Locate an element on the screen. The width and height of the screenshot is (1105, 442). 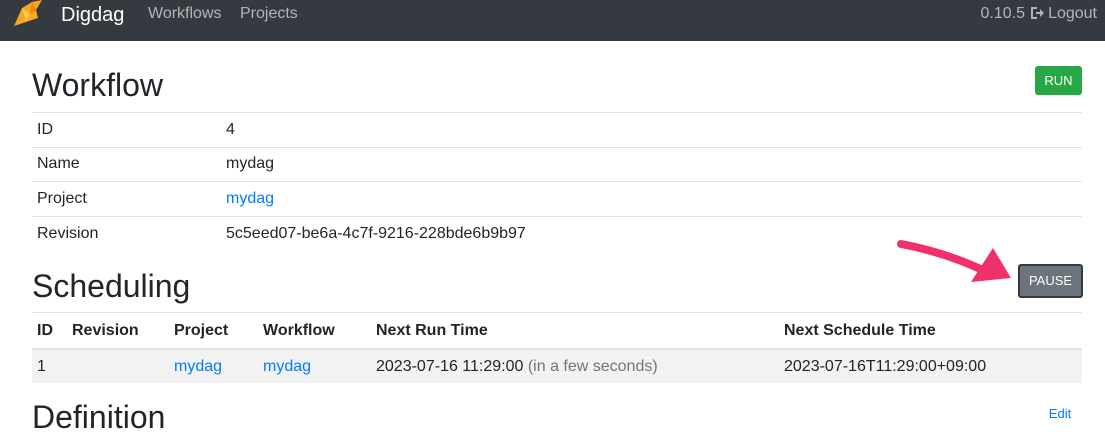
info-key: Revision is located at coordinates (68, 233).